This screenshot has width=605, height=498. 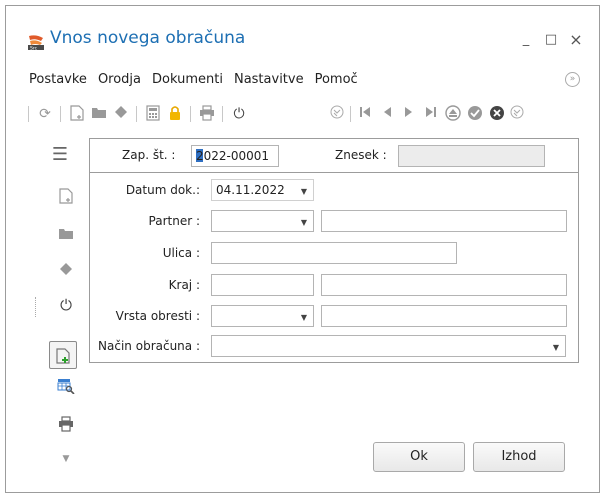 What do you see at coordinates (250, 190) in the screenshot?
I see `datum-dok-value: 04.11.2022` at bounding box center [250, 190].